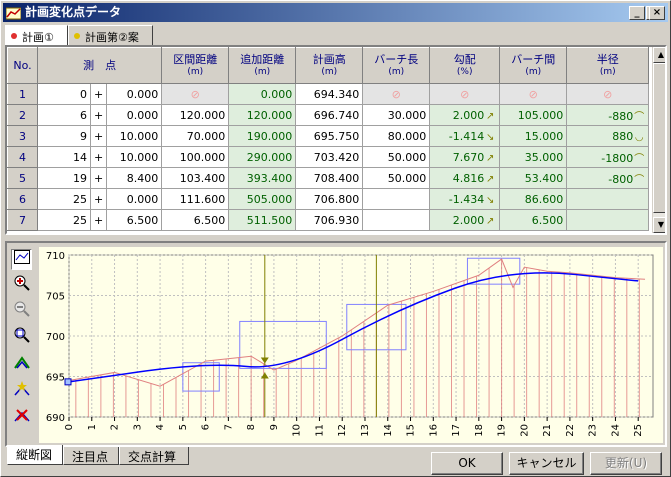  What do you see at coordinates (608, 94) in the screenshot?
I see `radius-cell: ⊘` at bounding box center [608, 94].